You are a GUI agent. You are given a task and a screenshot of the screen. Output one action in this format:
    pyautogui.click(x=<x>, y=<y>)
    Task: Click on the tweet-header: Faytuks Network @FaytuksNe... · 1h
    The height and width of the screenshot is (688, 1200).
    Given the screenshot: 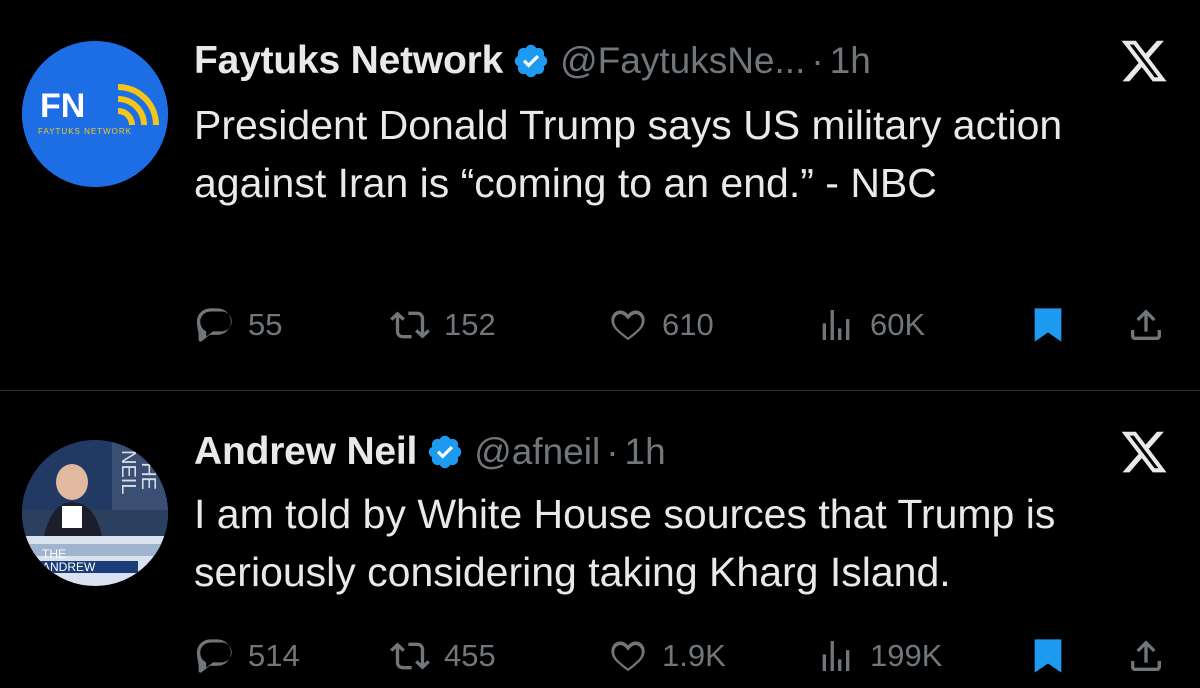 What is the action you would take?
    pyautogui.click(x=532, y=61)
    